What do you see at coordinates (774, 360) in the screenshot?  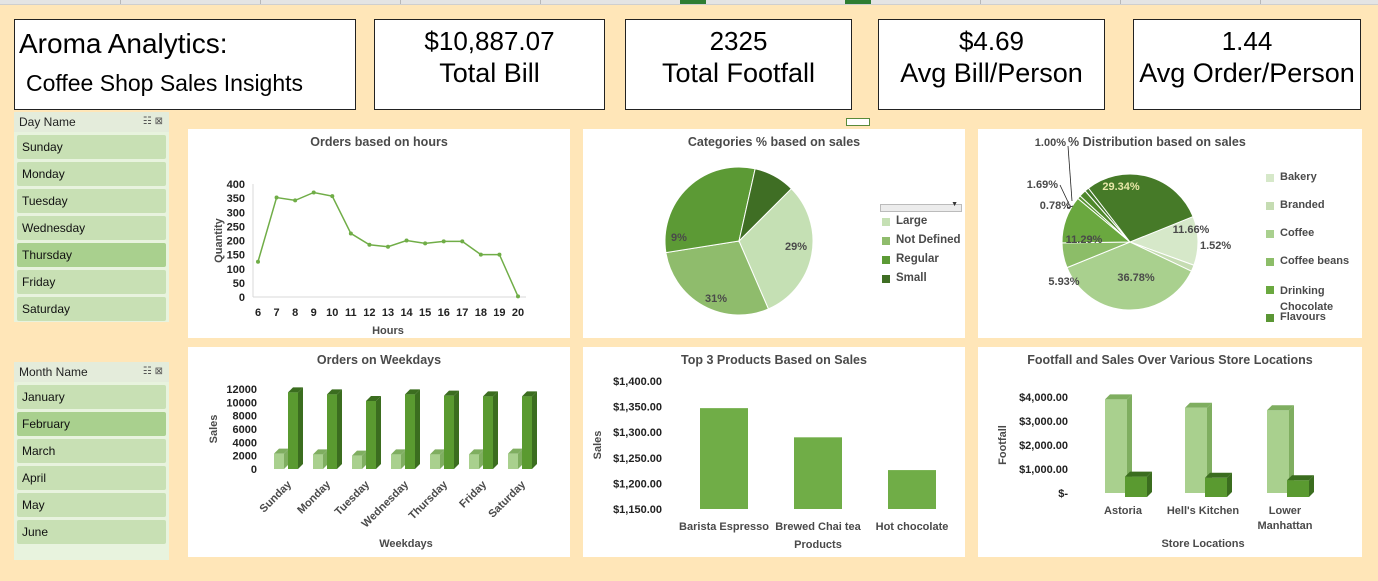 I see `chart-title: Top 3 Products Based on Sales` at bounding box center [774, 360].